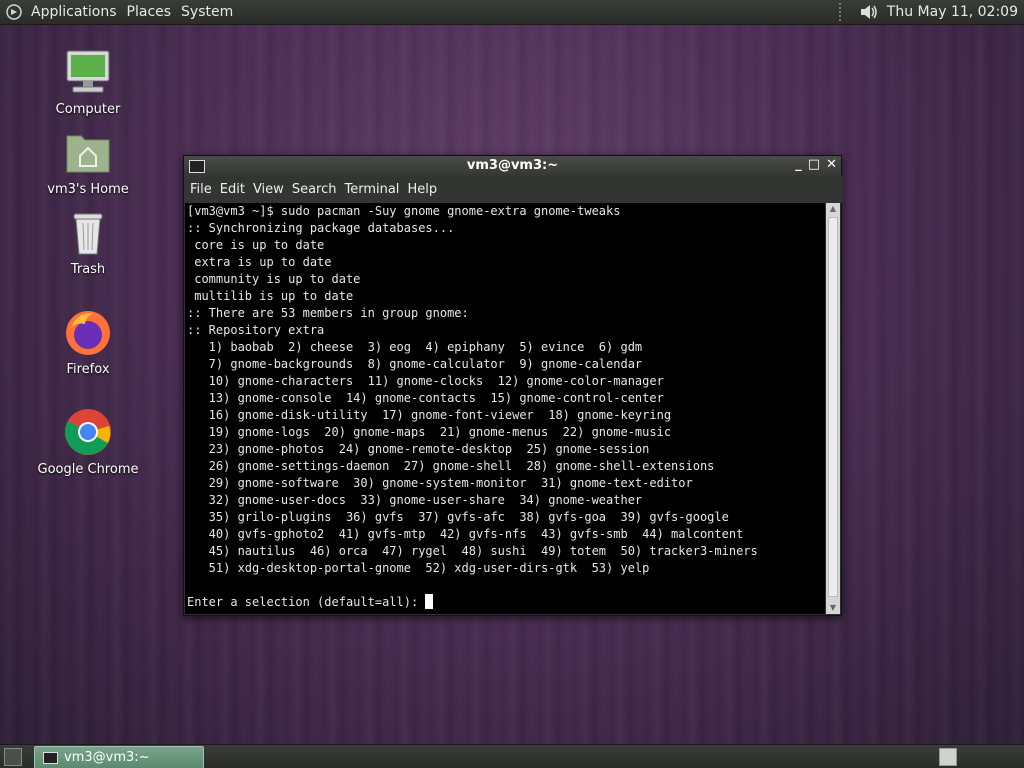  I want to click on distro-logo-icon, so click(14, 12).